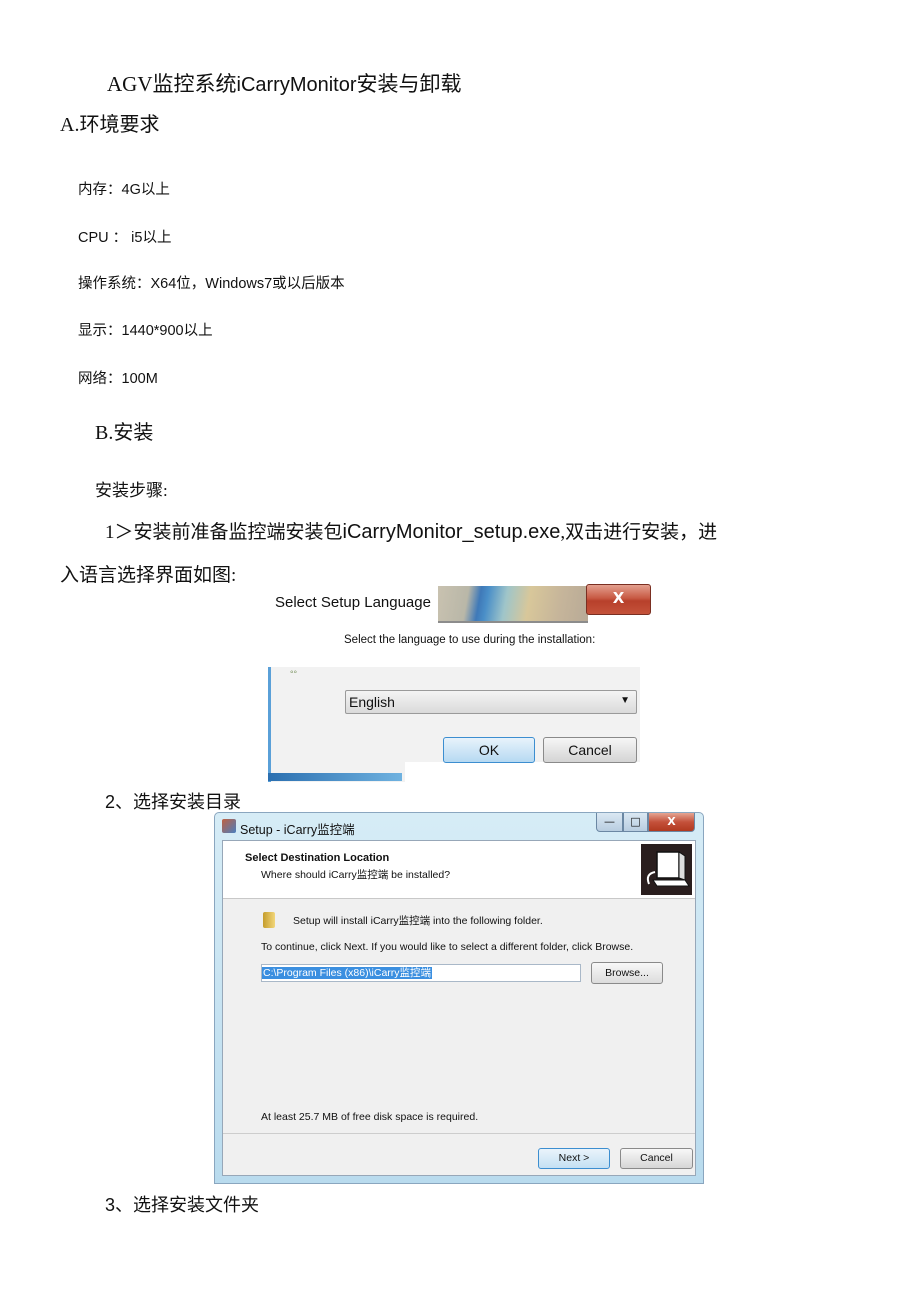  What do you see at coordinates (451, 532) in the screenshot?
I see `step1-filename: iCarryMonitor_setup.exe` at bounding box center [451, 532].